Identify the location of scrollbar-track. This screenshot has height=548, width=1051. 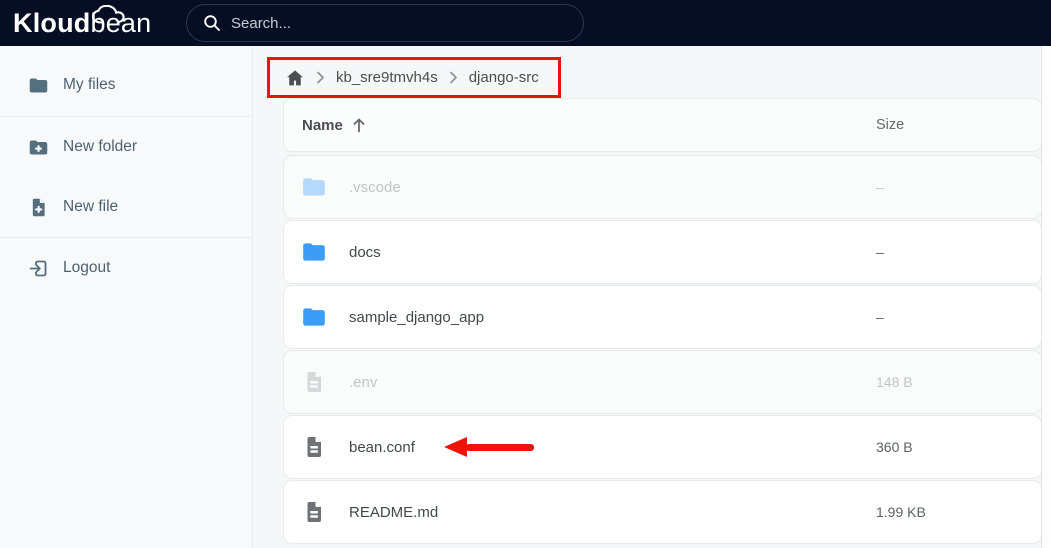
(1046, 297).